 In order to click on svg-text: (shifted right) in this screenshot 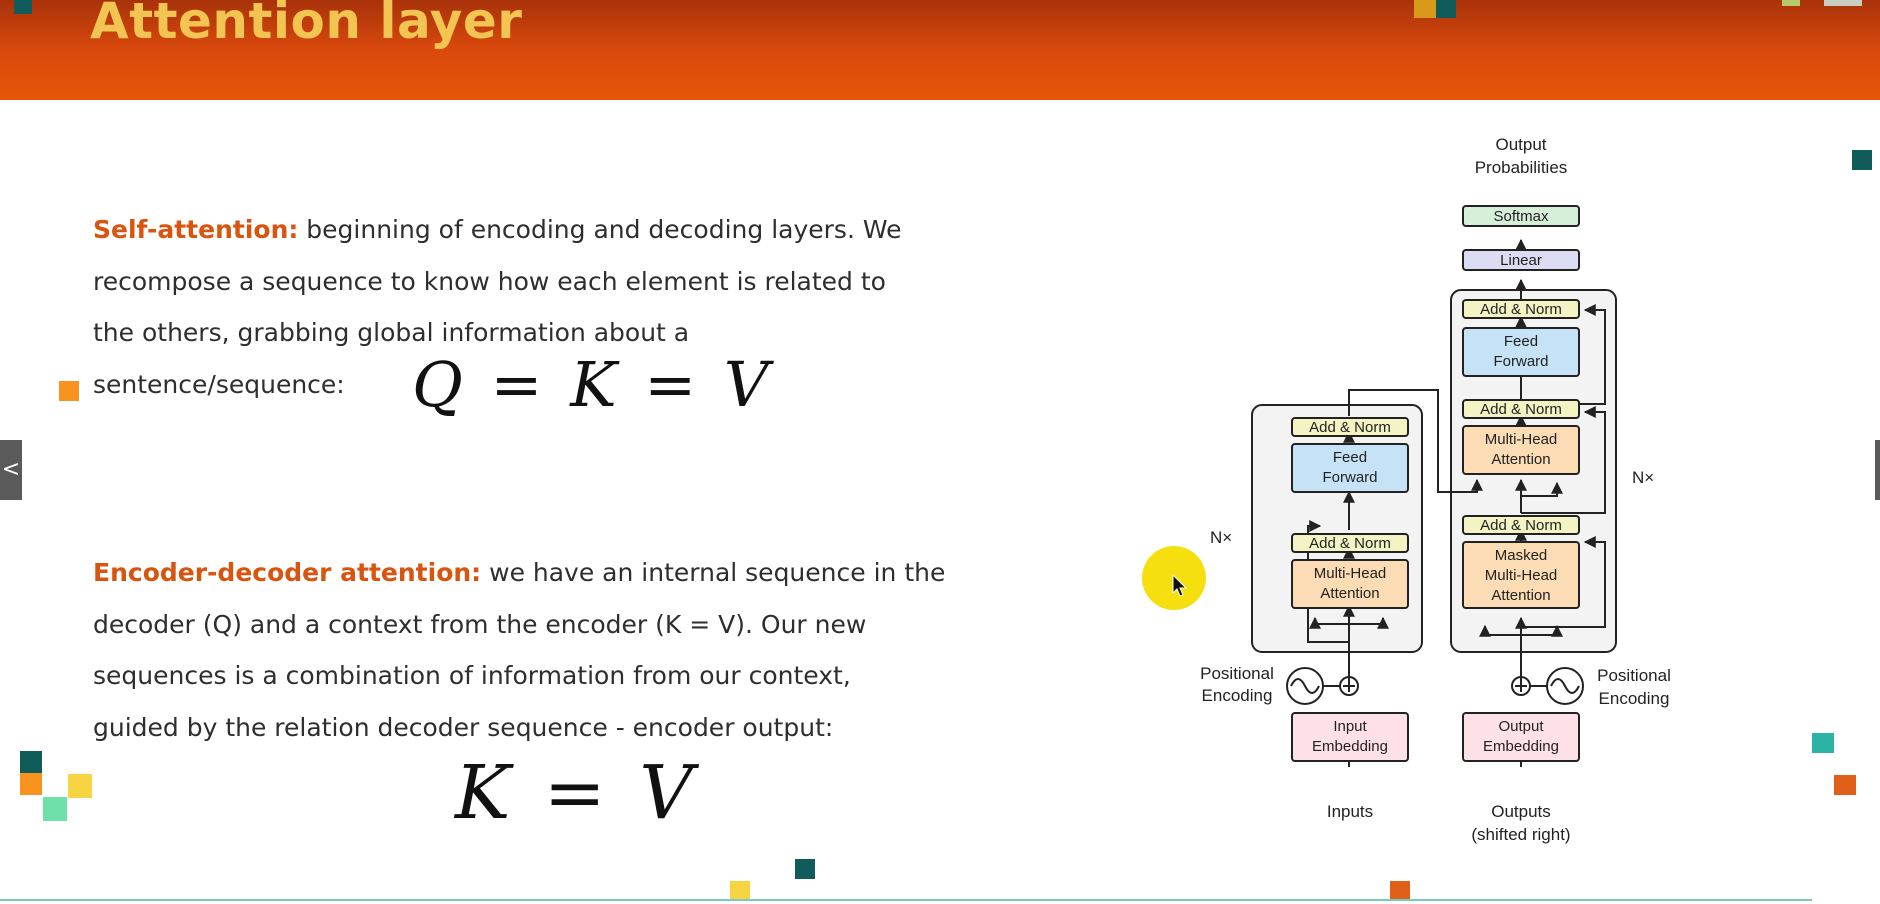, I will do `click(1520, 834)`.